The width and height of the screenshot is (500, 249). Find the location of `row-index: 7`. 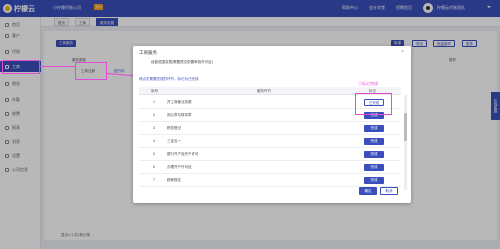

row-index: 7 is located at coordinates (154, 180).